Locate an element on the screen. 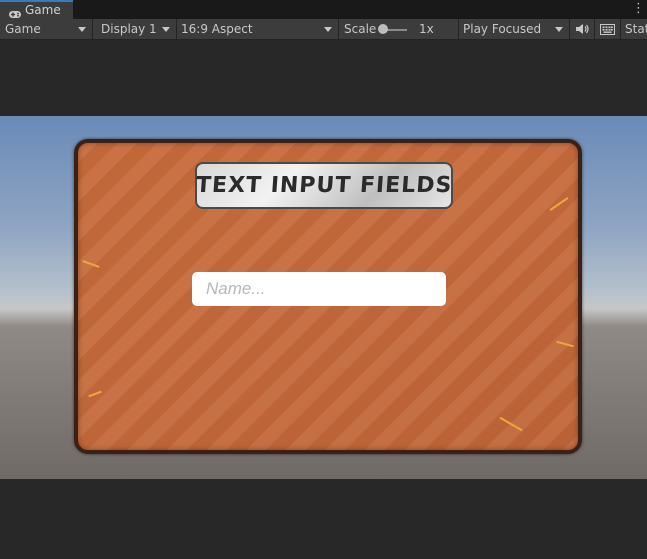 This screenshot has width=647, height=559. tab-game: Game is located at coordinates (36, 9).